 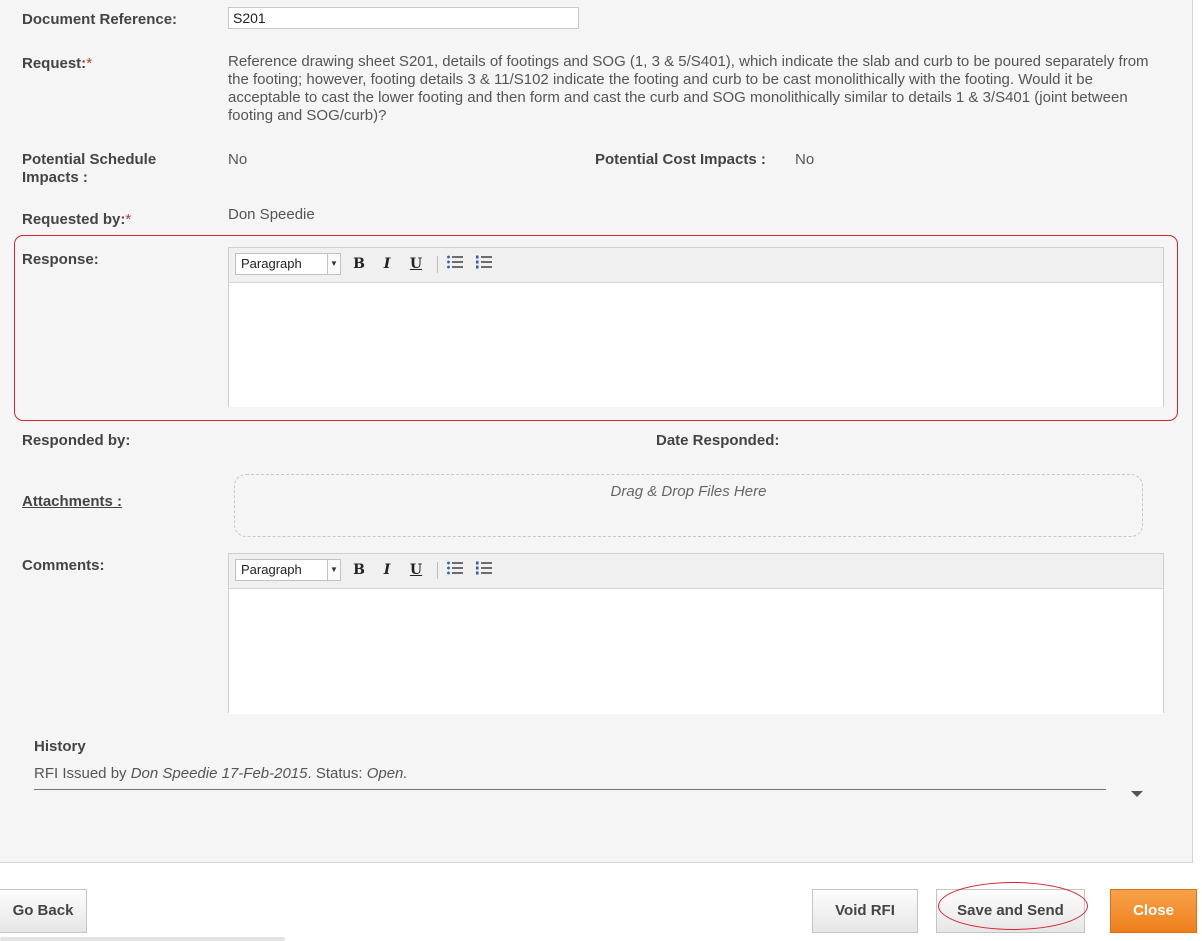 What do you see at coordinates (60, 746) in the screenshot?
I see `history-title: History` at bounding box center [60, 746].